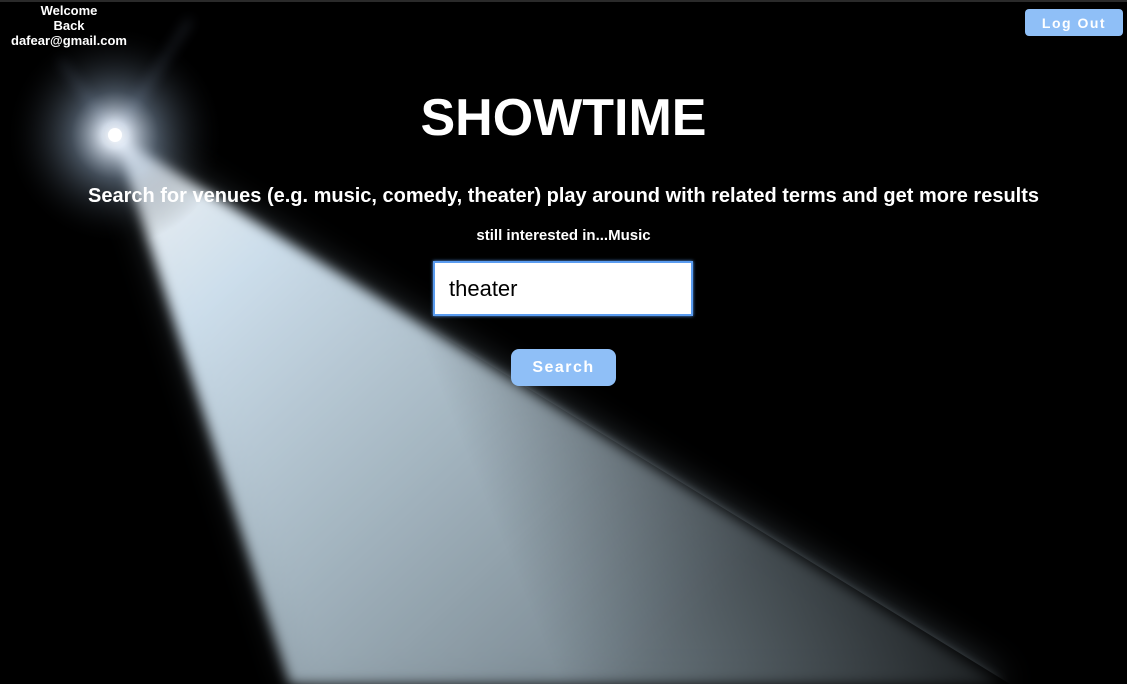  What do you see at coordinates (69, 40) in the screenshot?
I see `user-email: dafear@gmail.com` at bounding box center [69, 40].